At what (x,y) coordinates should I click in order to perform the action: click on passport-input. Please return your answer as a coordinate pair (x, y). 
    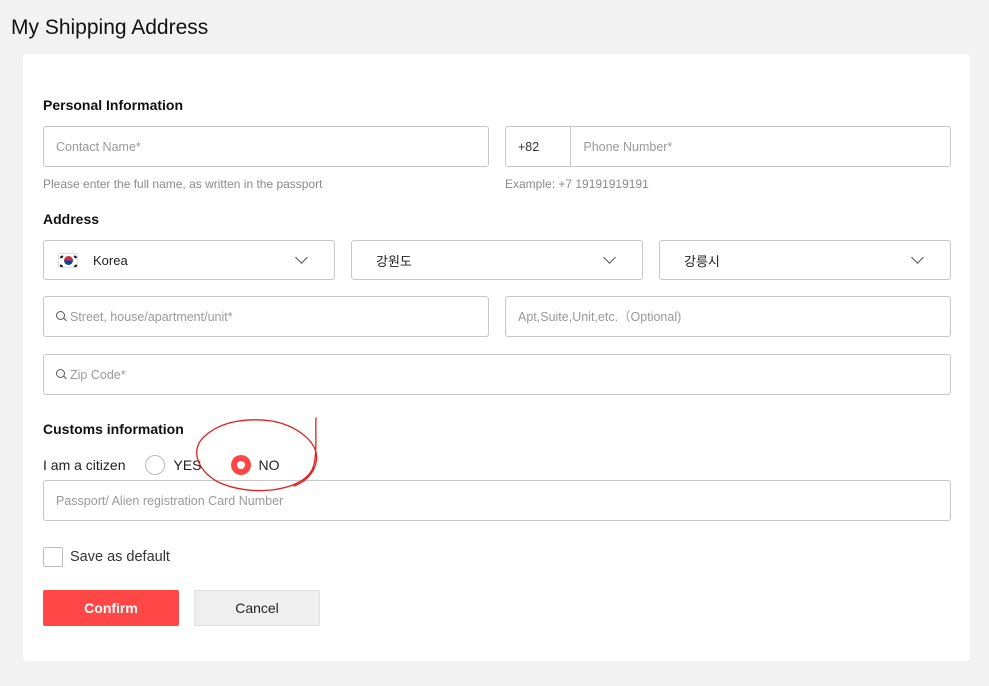
    Looking at the image, I should click on (497, 500).